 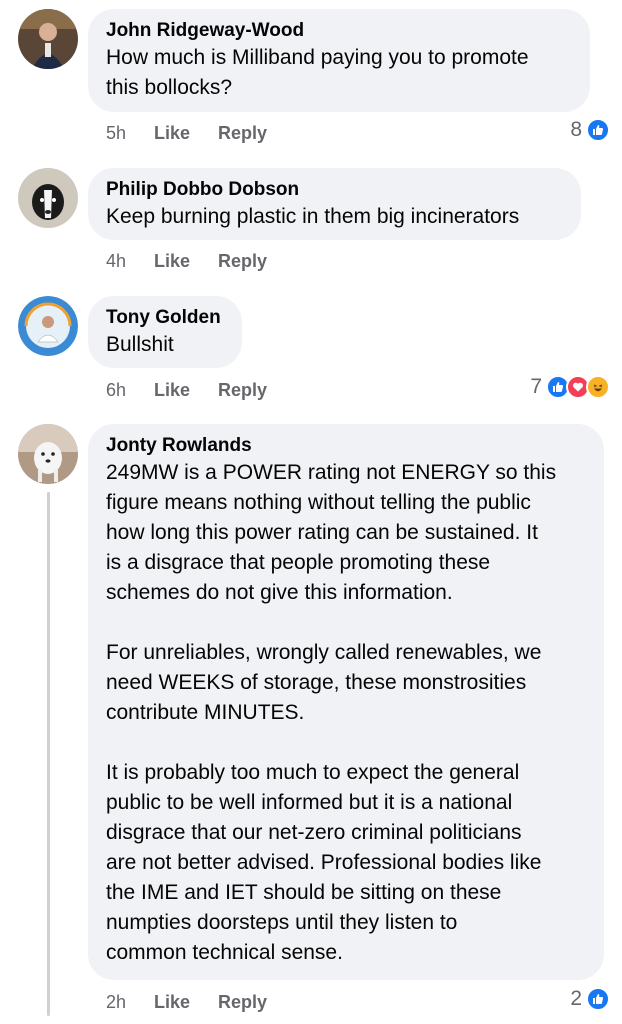 I want to click on reaction-summary: 8, so click(x=590, y=130).